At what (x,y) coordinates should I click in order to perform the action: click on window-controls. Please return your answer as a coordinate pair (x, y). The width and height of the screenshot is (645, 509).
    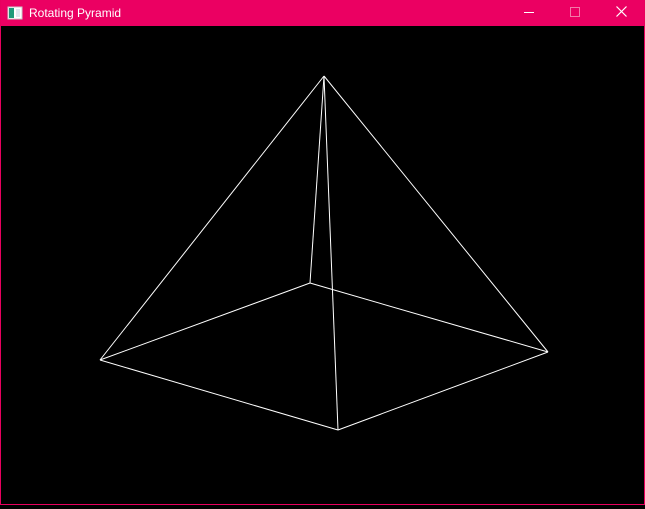
    Looking at the image, I should click on (575, 13).